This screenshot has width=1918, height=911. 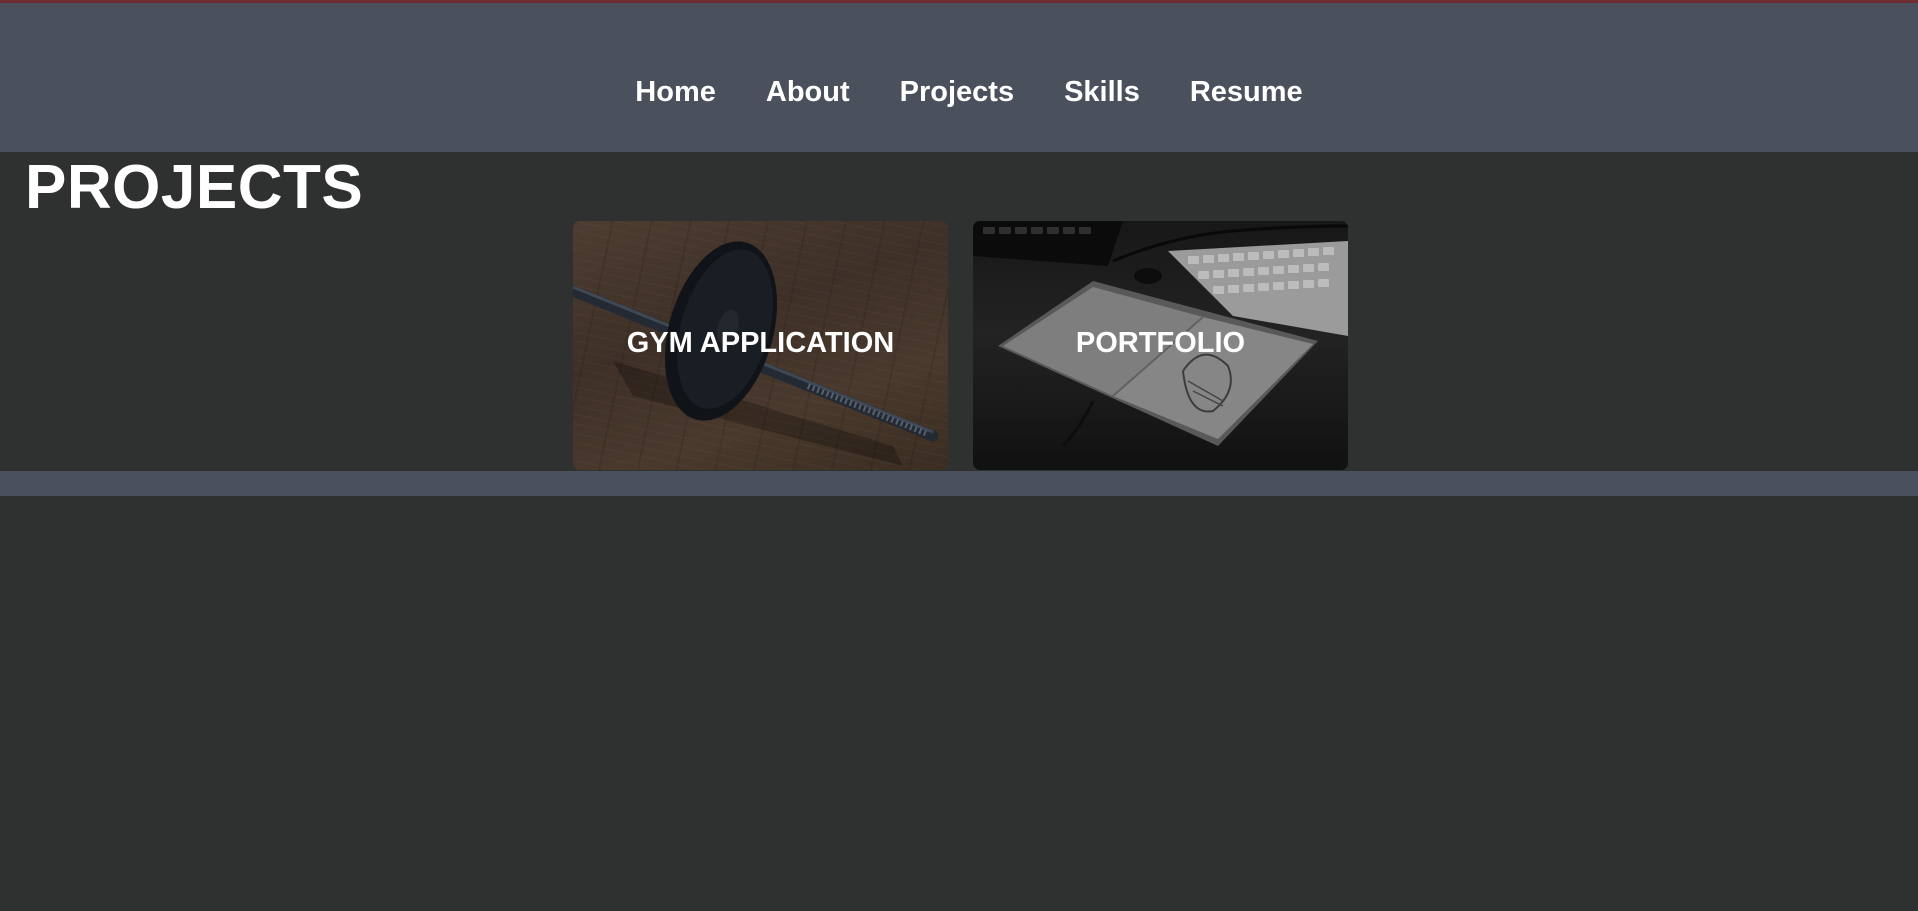 What do you see at coordinates (808, 92) in the screenshot?
I see `nav-link-about: About` at bounding box center [808, 92].